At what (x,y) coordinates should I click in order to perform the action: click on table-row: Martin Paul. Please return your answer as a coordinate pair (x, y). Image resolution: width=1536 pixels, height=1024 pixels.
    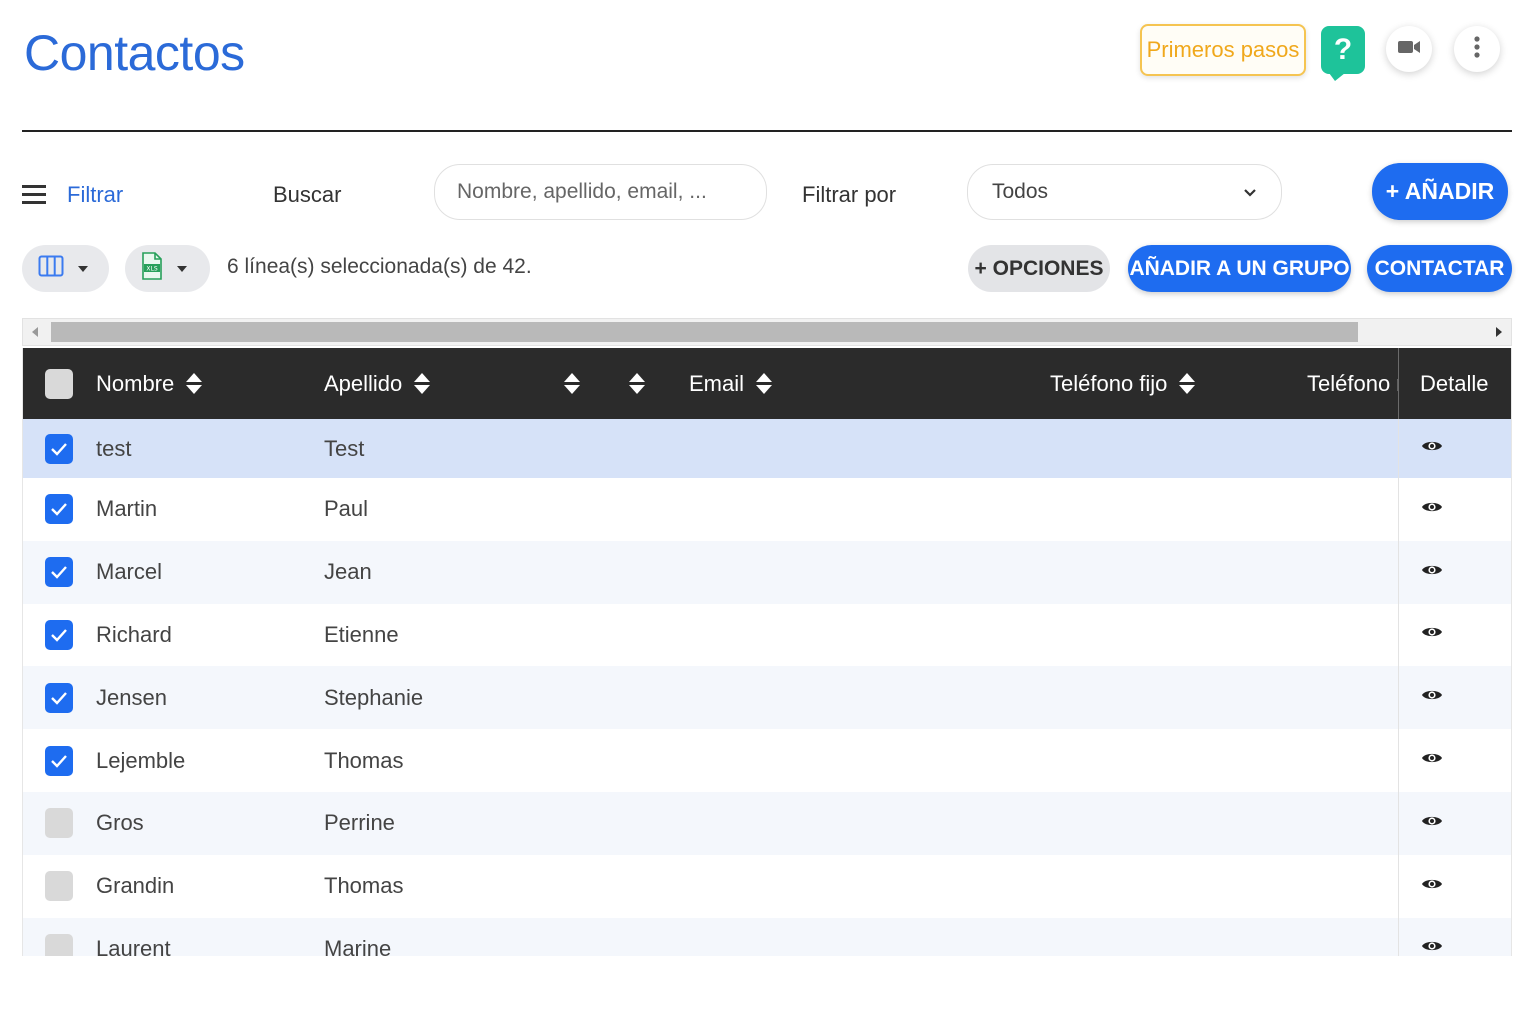
    Looking at the image, I should click on (767, 509).